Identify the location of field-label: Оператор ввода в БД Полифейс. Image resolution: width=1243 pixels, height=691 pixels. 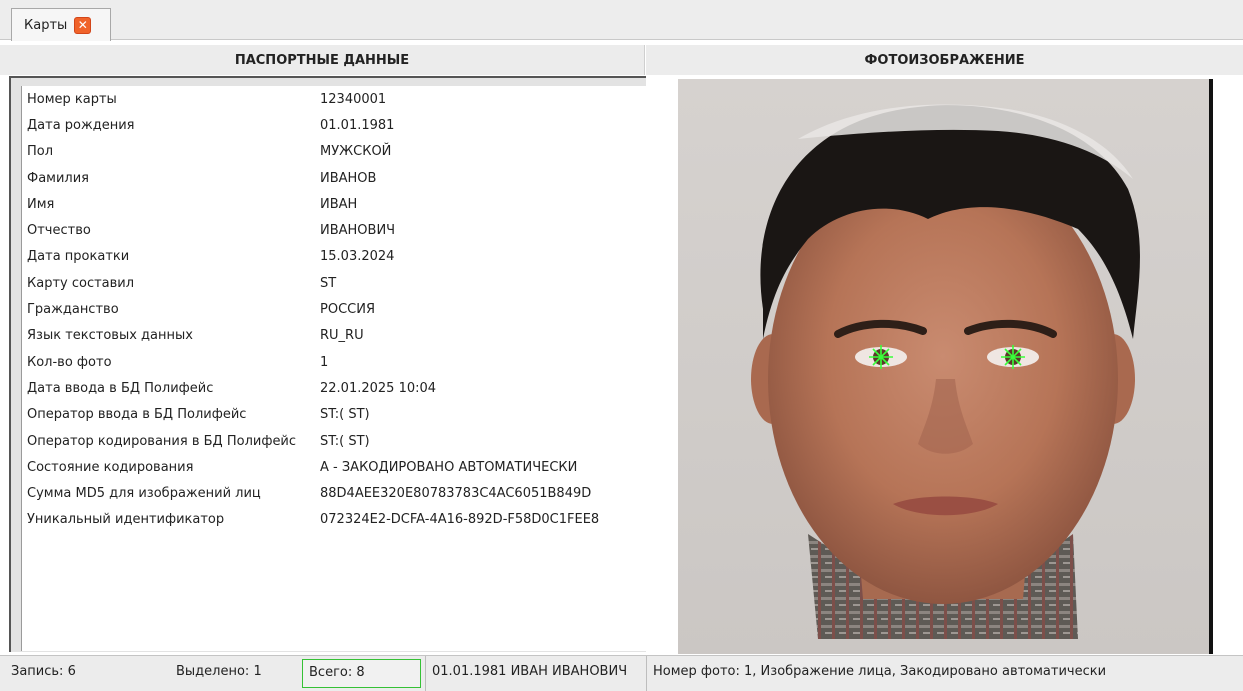
(137, 415).